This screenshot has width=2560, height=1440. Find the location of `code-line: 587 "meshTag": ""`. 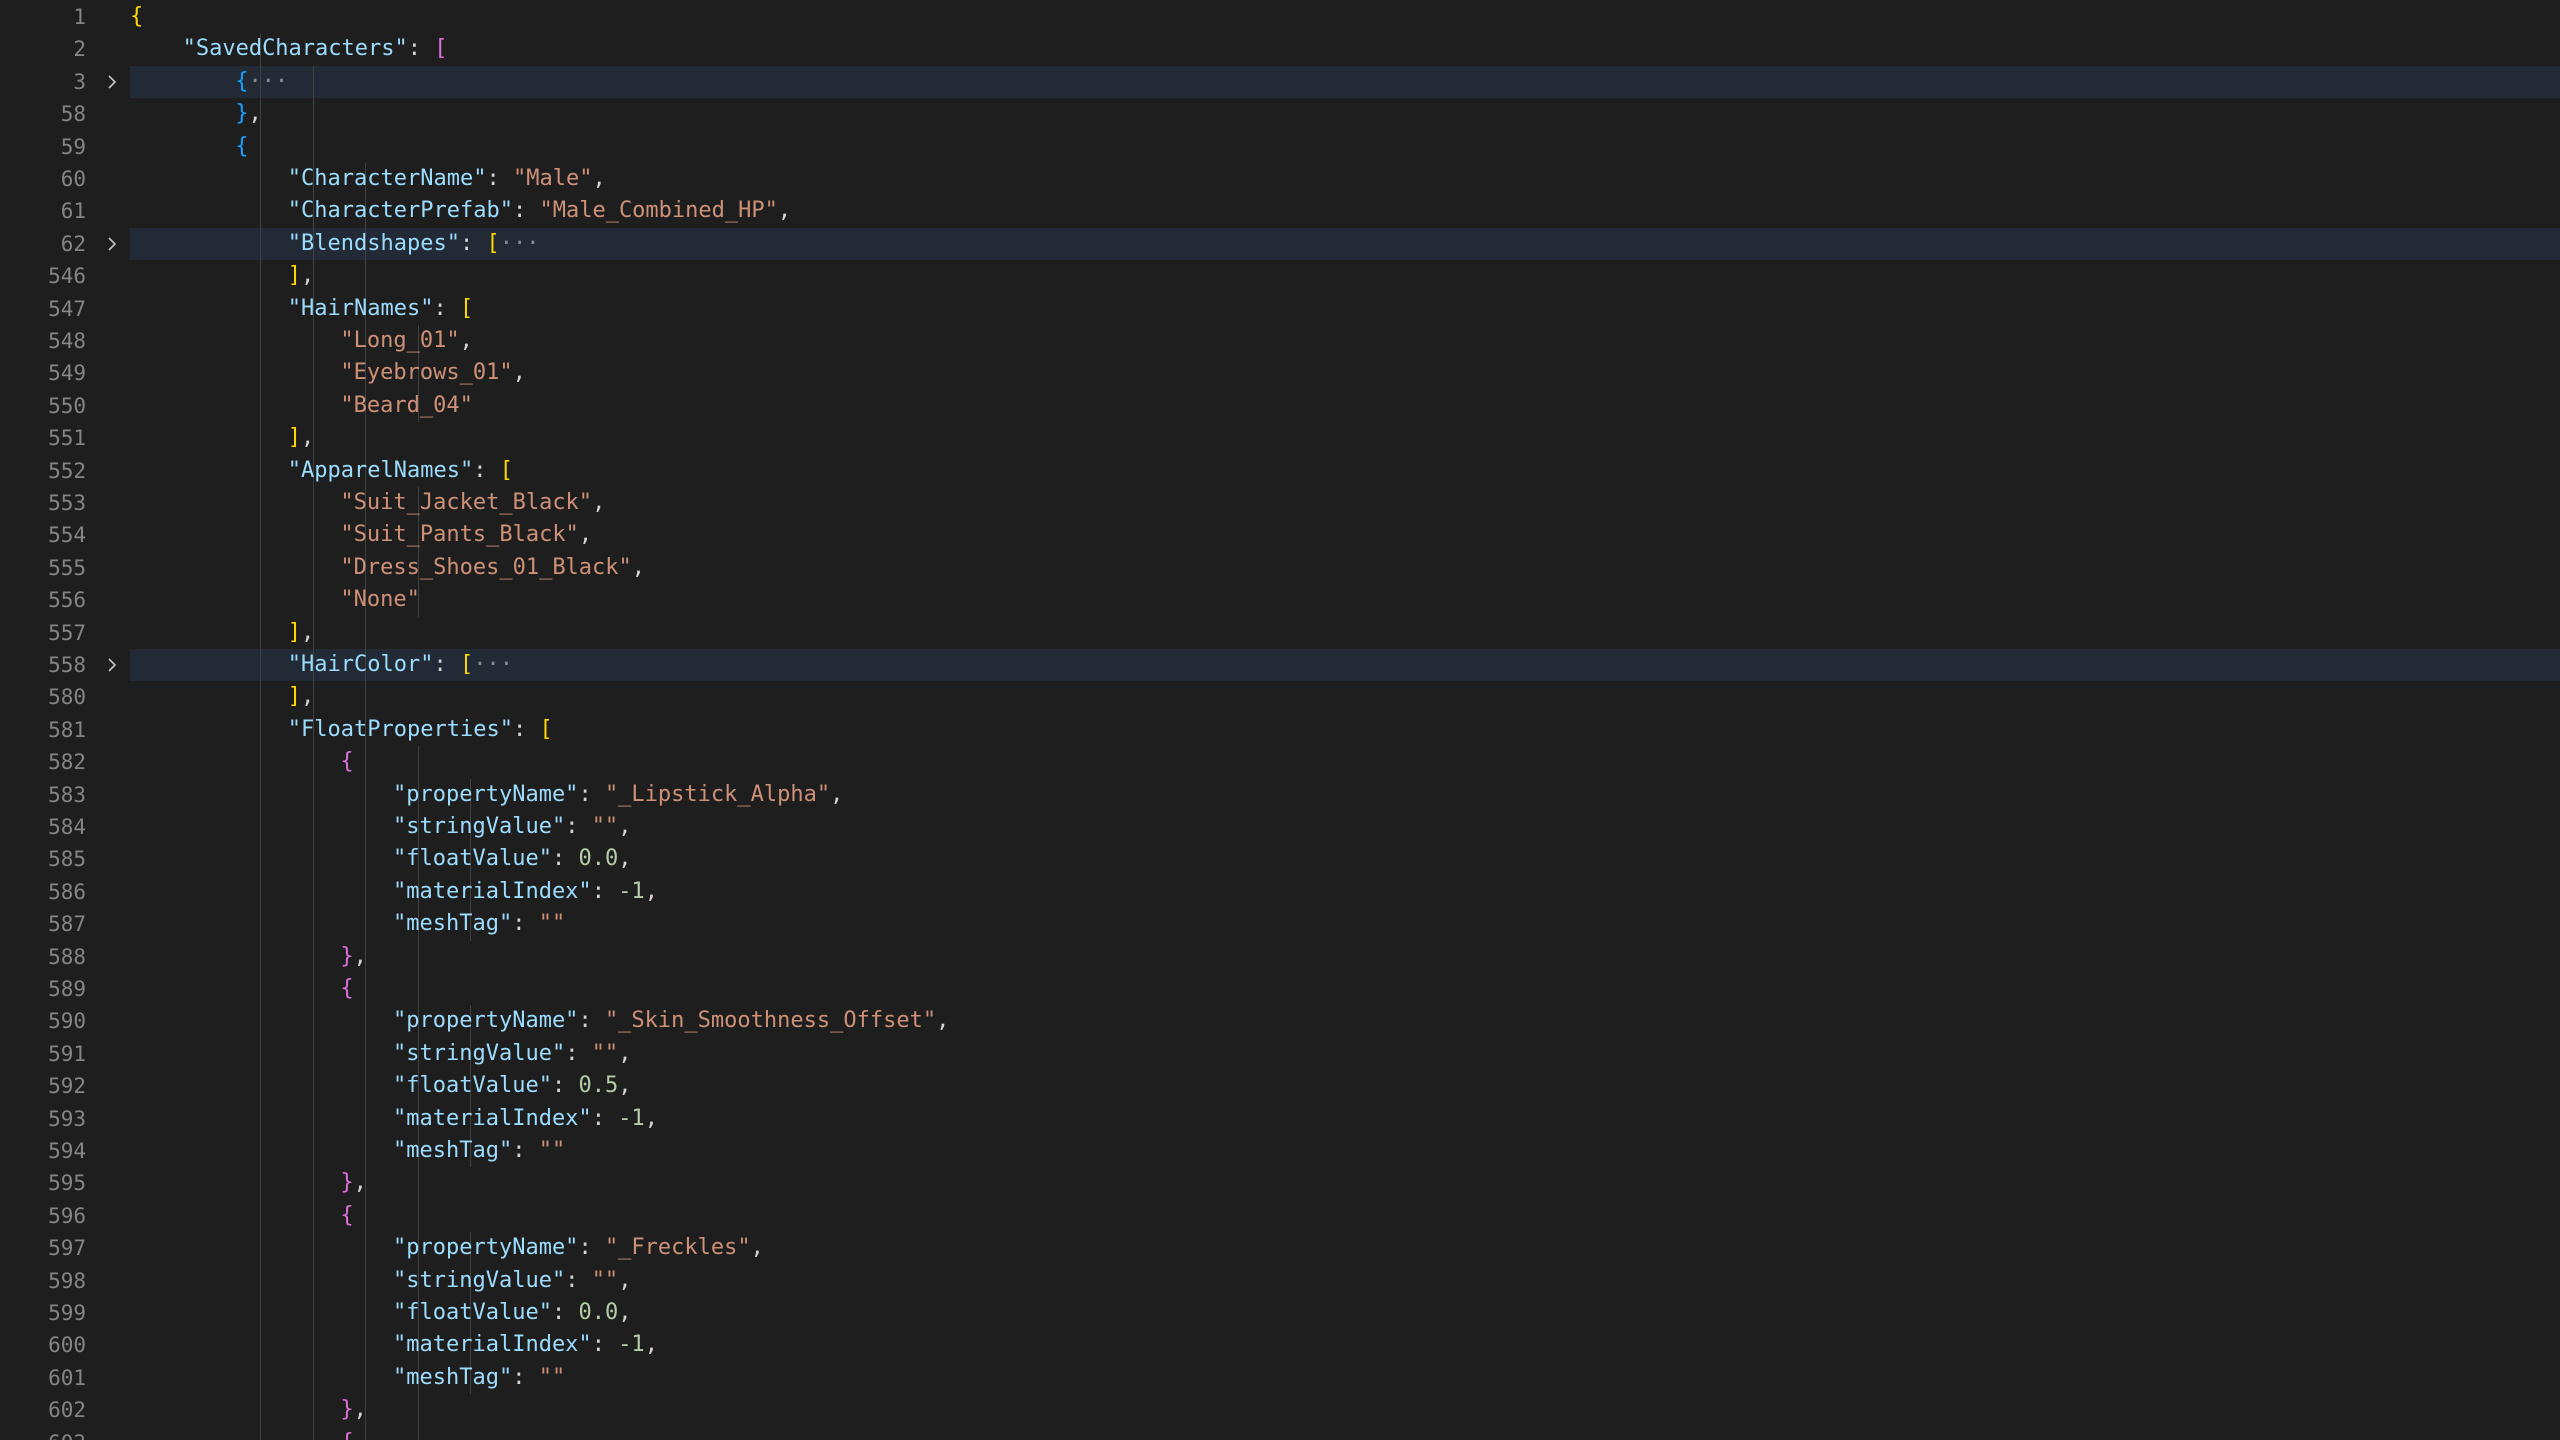

code-line: 587 "meshTag": "" is located at coordinates (1280, 924).